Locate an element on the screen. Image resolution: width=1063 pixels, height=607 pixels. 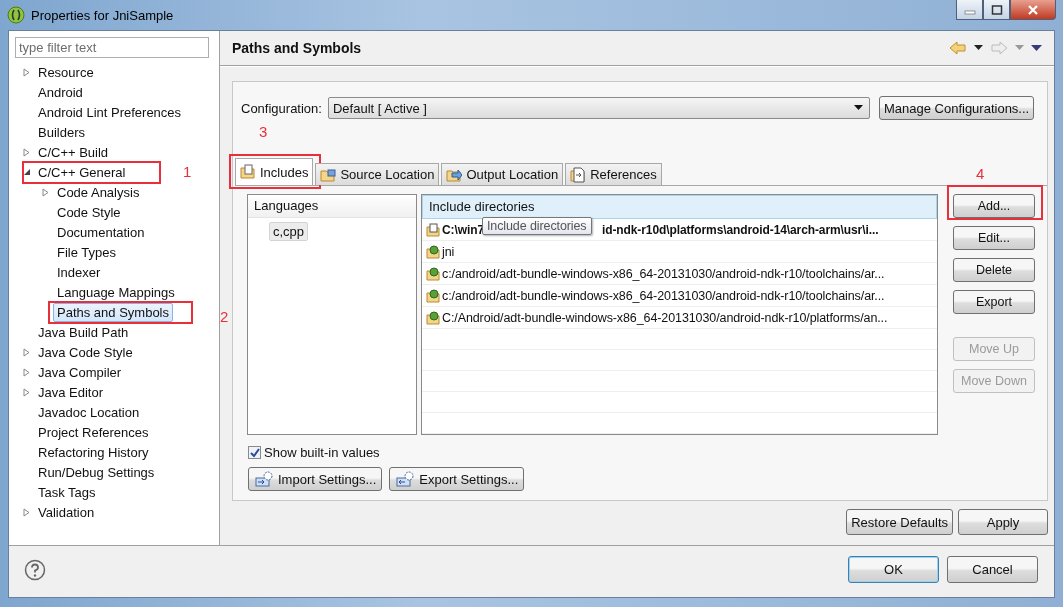
callout-number: 1 is located at coordinates (187, 171).